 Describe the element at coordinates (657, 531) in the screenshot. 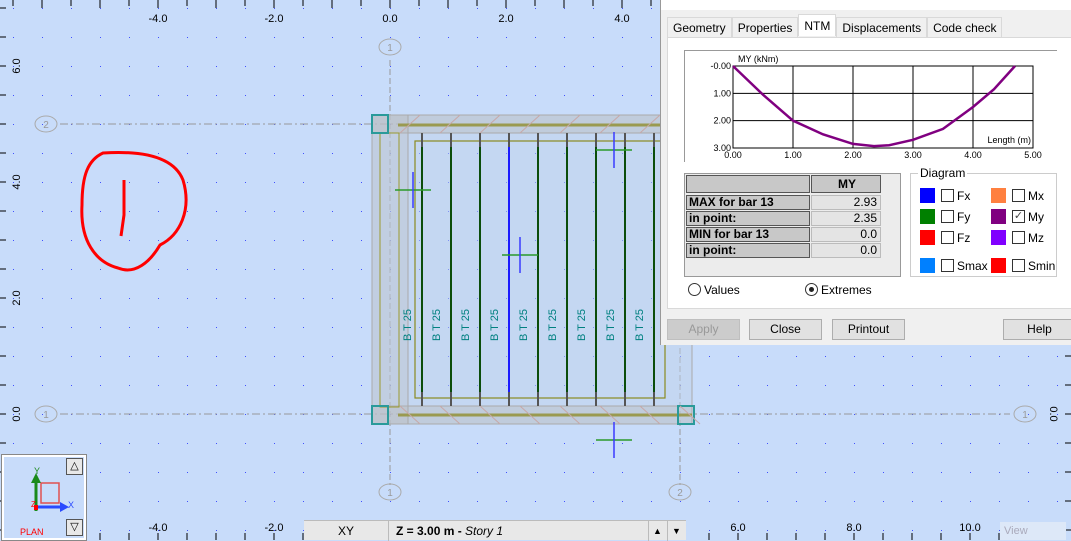

I see `level-up-button: ▲` at that location.